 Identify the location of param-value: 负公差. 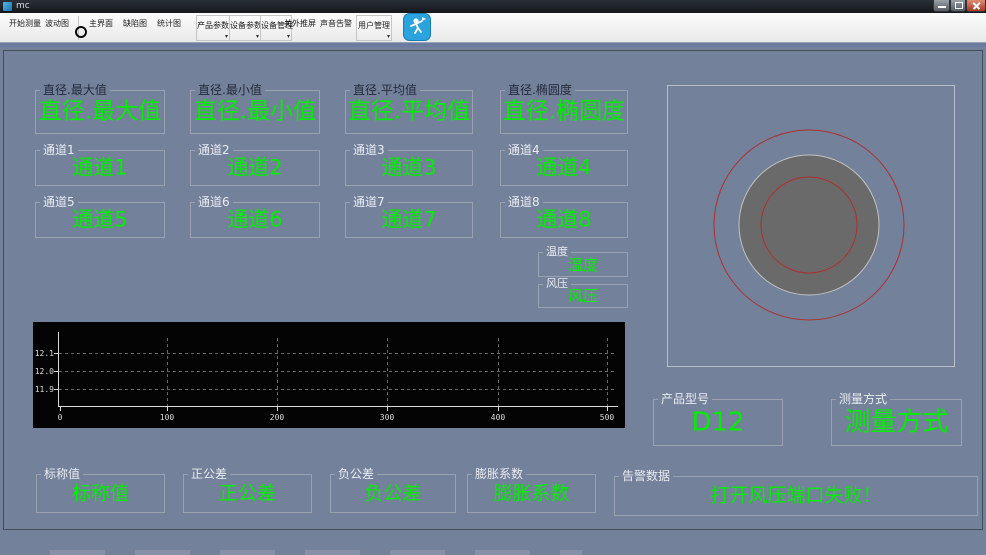
(393, 493).